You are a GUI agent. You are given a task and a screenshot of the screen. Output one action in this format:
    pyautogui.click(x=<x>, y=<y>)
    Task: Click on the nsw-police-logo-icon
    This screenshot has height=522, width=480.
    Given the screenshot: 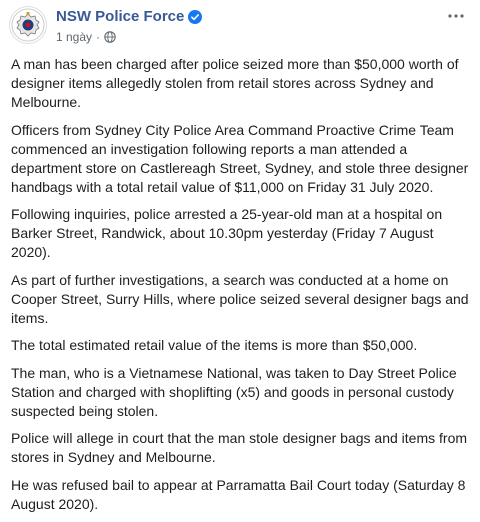 What is the action you would take?
    pyautogui.click(x=28, y=25)
    